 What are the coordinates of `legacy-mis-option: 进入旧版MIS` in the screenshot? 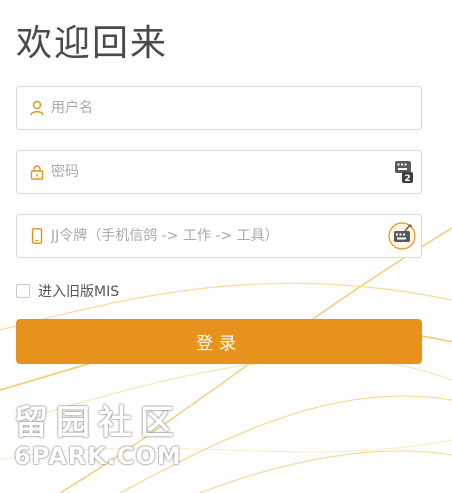 It's located at (67, 291).